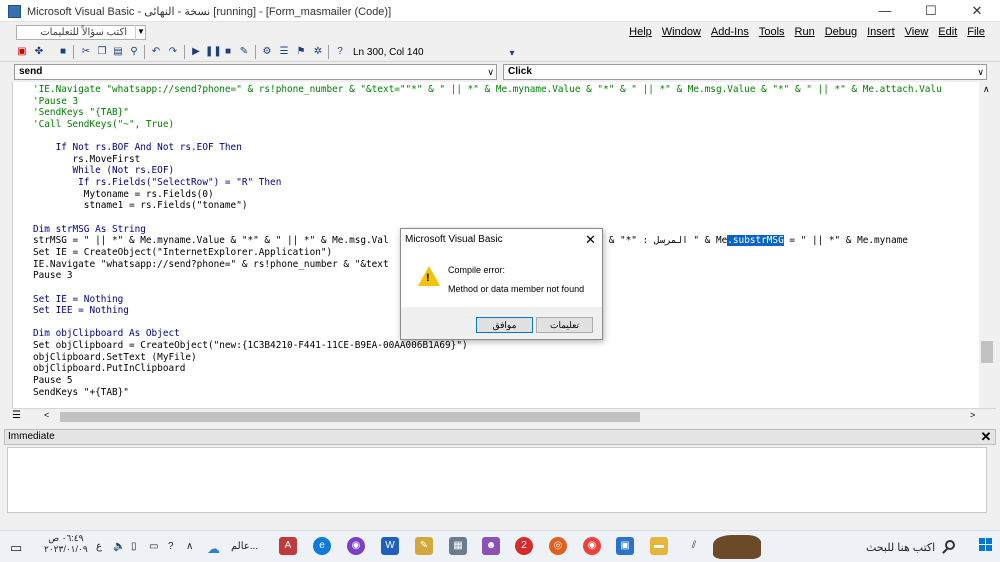 The image size is (1000, 562). Describe the element at coordinates (14, 11) in the screenshot. I see `vba-app-icon` at that location.